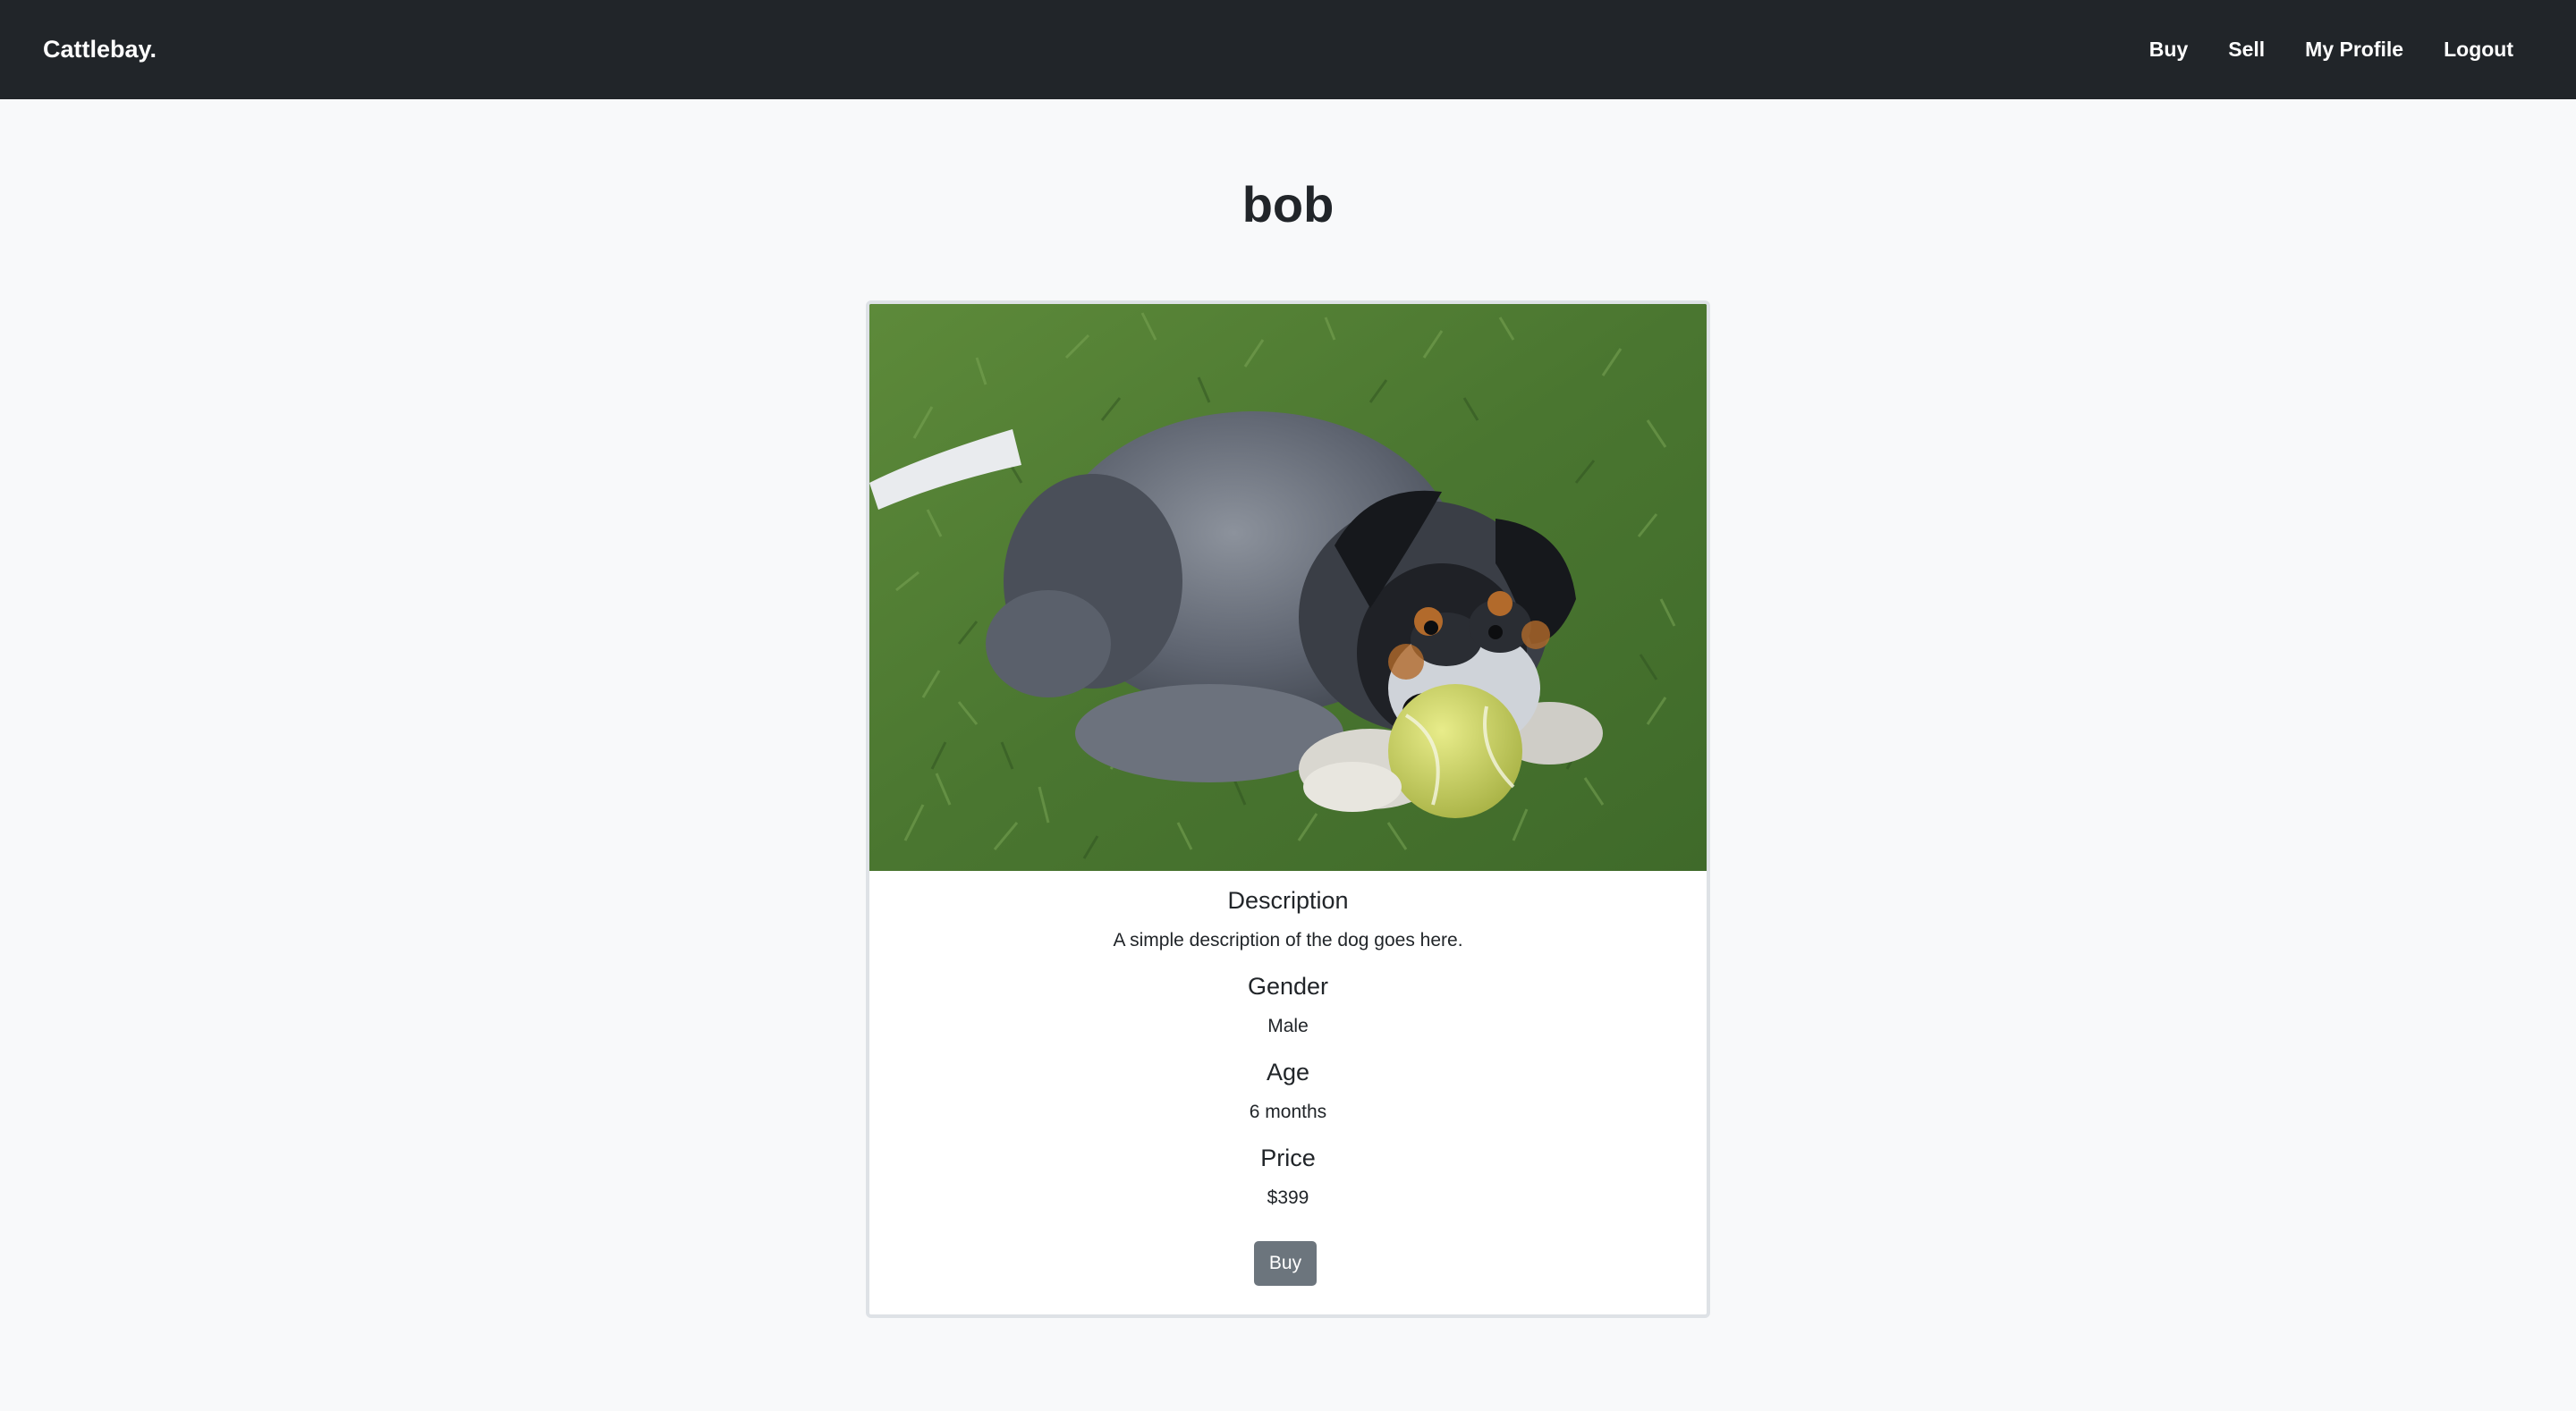 This screenshot has height=1411, width=2576. I want to click on nav-link-logout: Logout, so click(2478, 50).